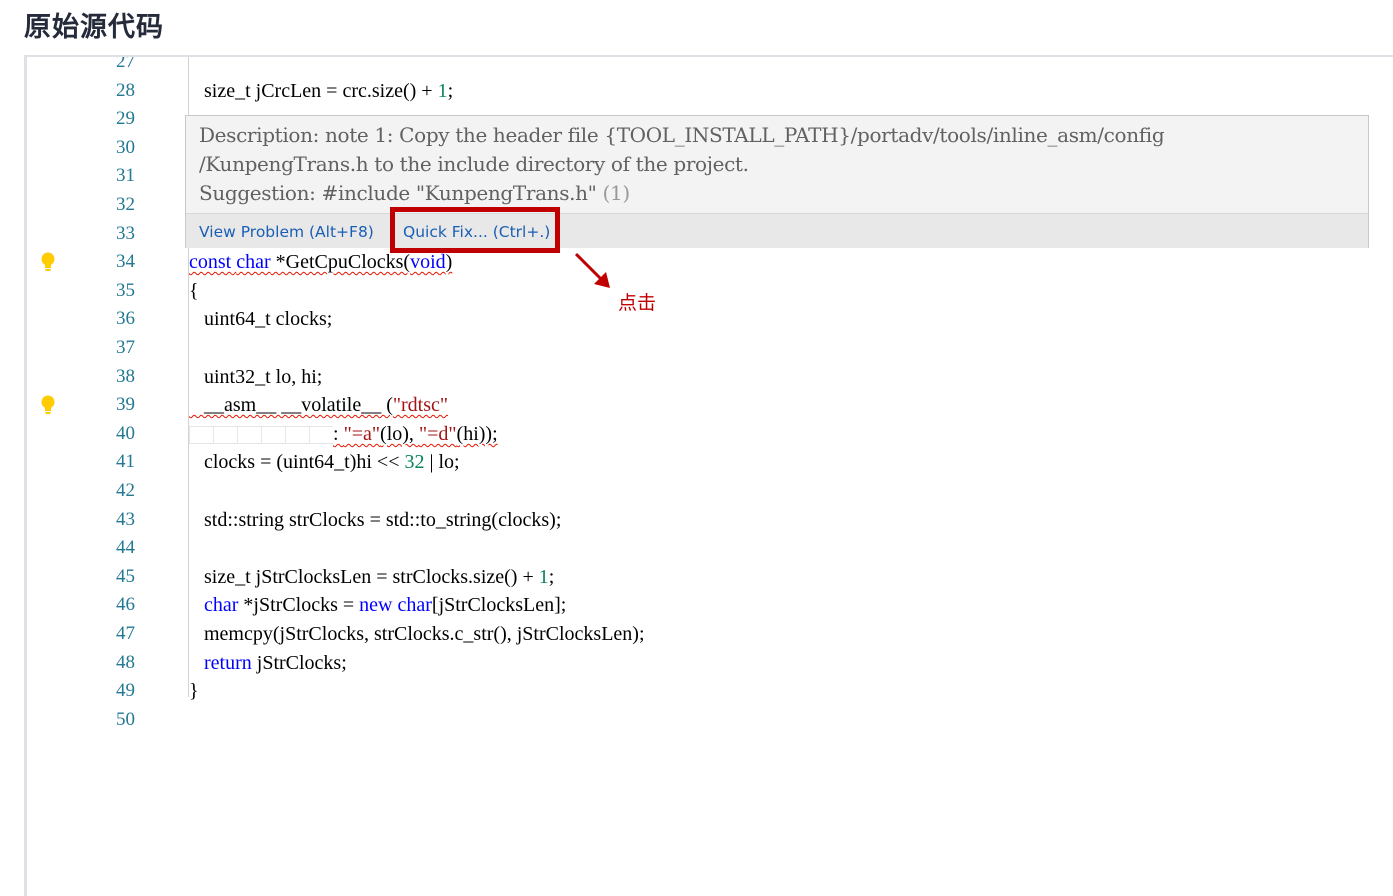 The width and height of the screenshot is (1393, 896). I want to click on line-number: 29, so click(125, 119).